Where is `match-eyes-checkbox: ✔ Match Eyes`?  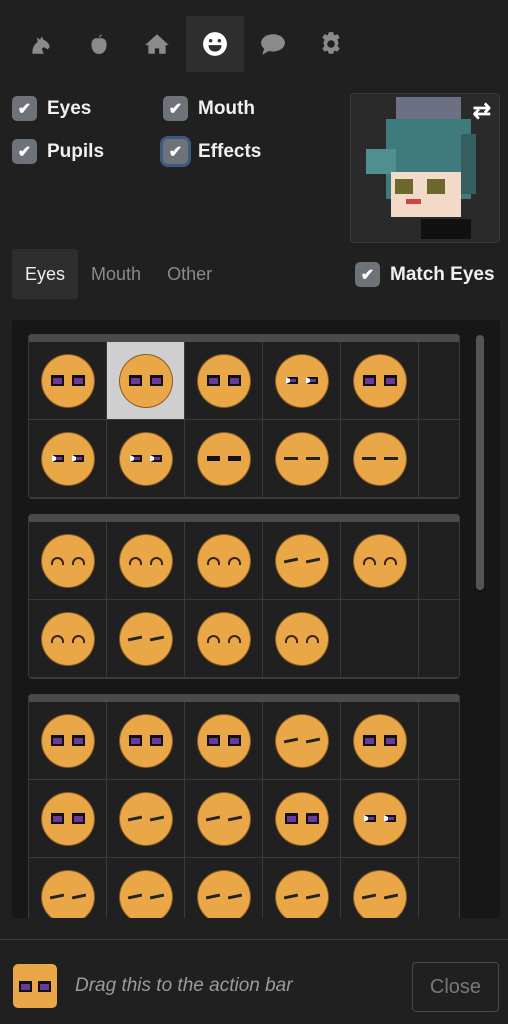
match-eyes-checkbox: ✔ Match Eyes is located at coordinates (425, 274).